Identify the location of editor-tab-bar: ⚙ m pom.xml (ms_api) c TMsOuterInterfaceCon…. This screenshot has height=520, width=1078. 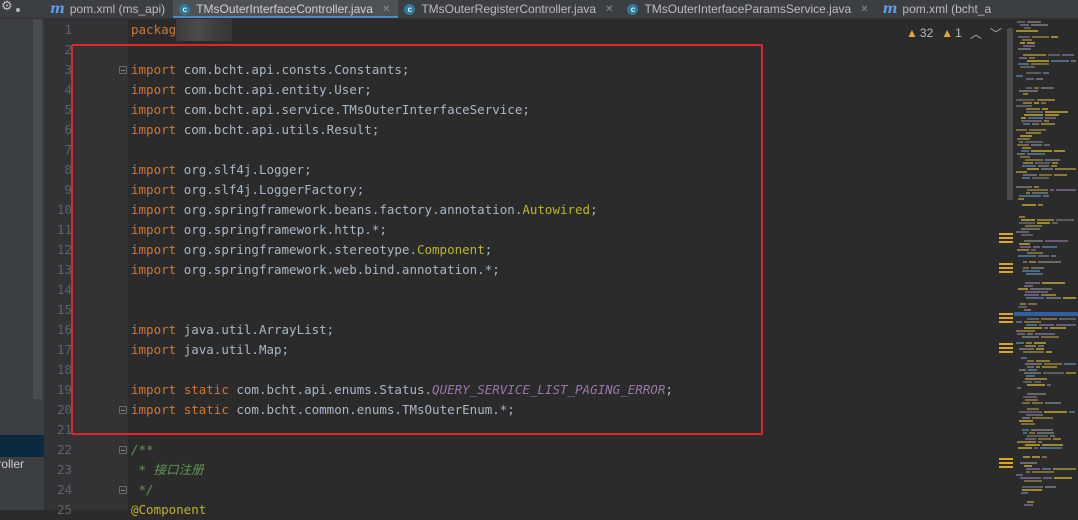
(539, 9).